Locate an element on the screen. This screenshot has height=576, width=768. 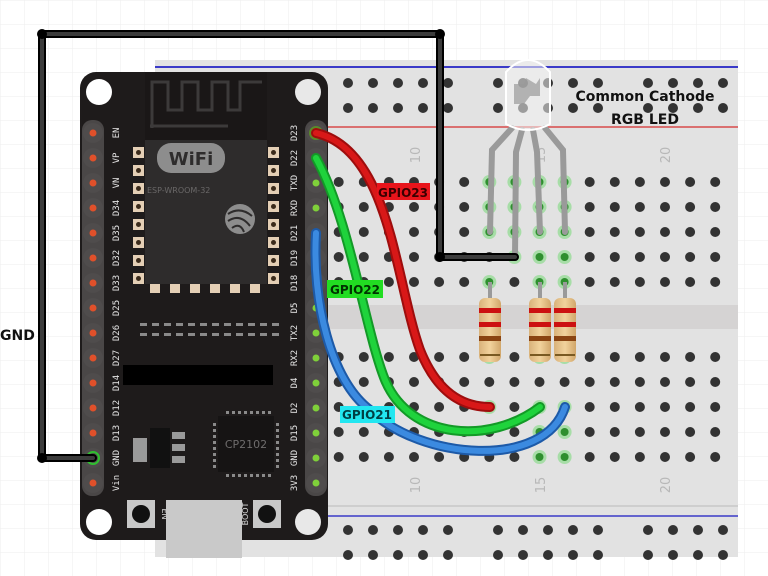
left-pin-d25 is located at coordinates (93, 308).